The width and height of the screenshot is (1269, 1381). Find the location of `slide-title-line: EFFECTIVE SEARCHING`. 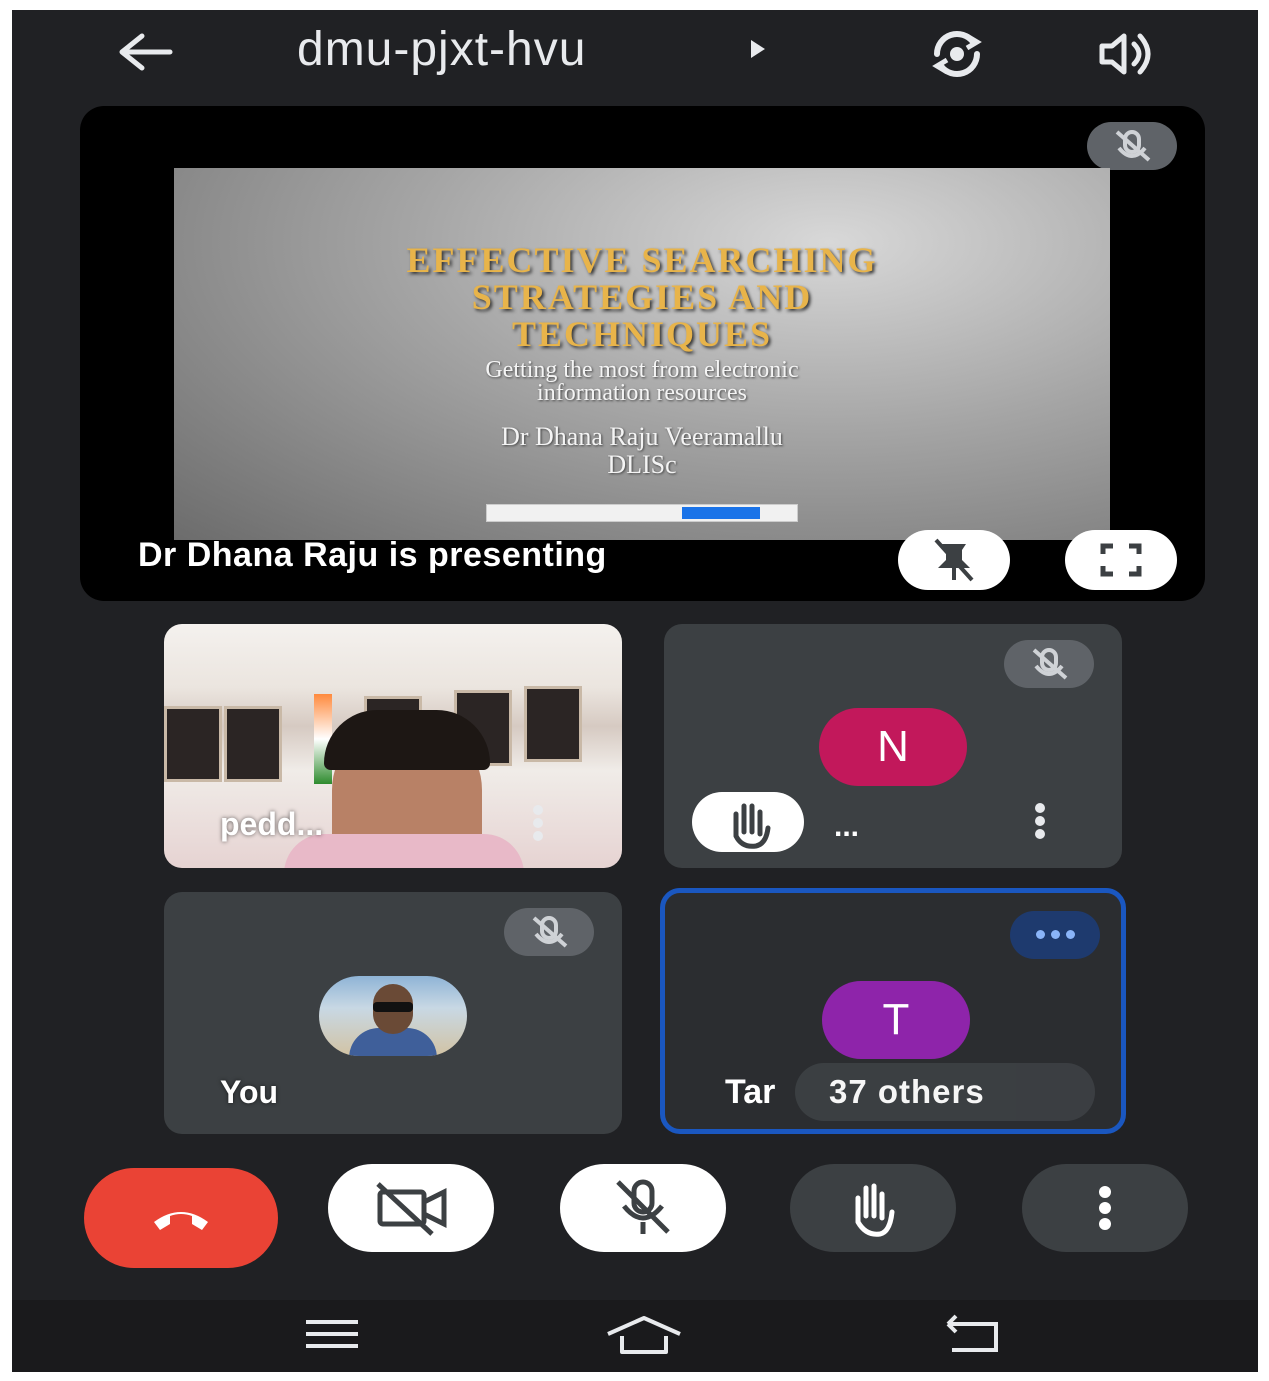

slide-title-line: EFFECTIVE SEARCHING is located at coordinates (642, 260).